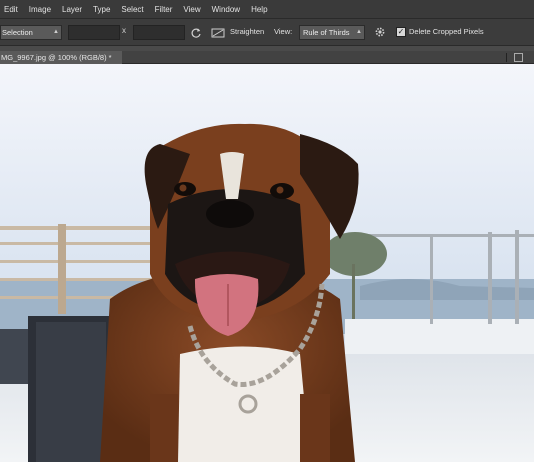 Image resolution: width=534 pixels, height=462 pixels. What do you see at coordinates (380, 32) in the screenshot?
I see `gear-icon` at bounding box center [380, 32].